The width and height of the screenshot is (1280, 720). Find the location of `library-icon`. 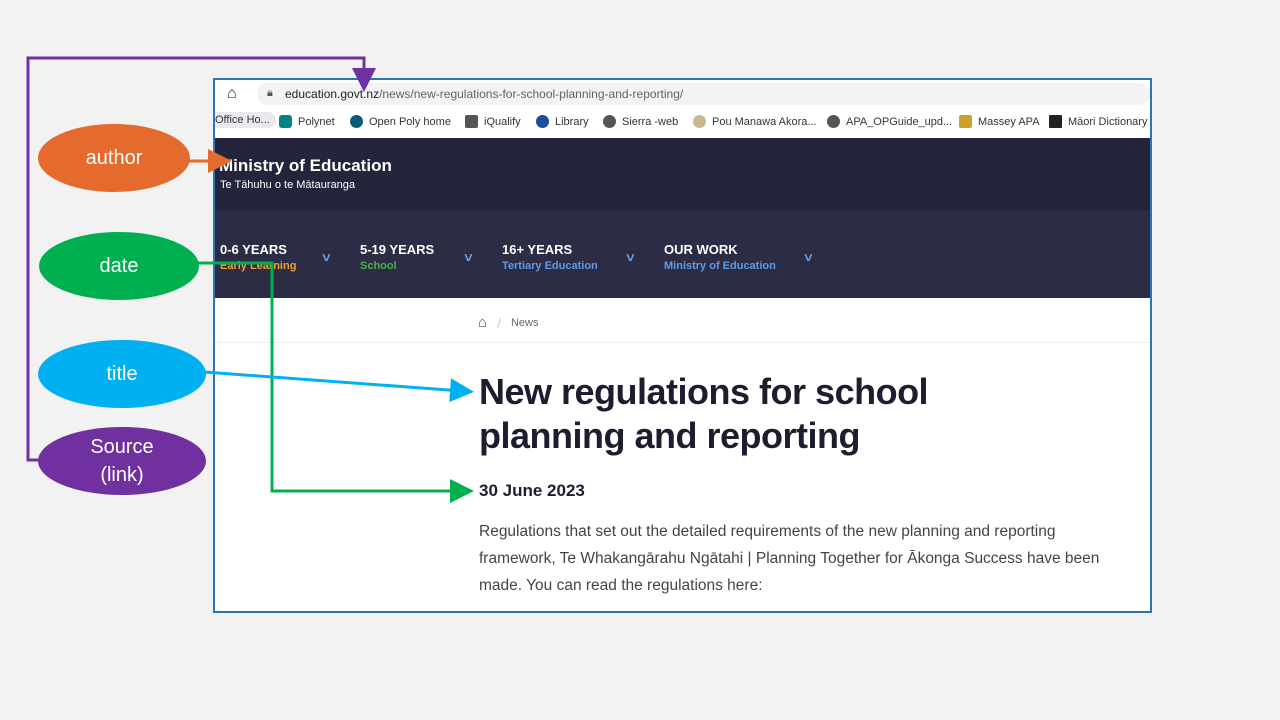

library-icon is located at coordinates (542, 121).